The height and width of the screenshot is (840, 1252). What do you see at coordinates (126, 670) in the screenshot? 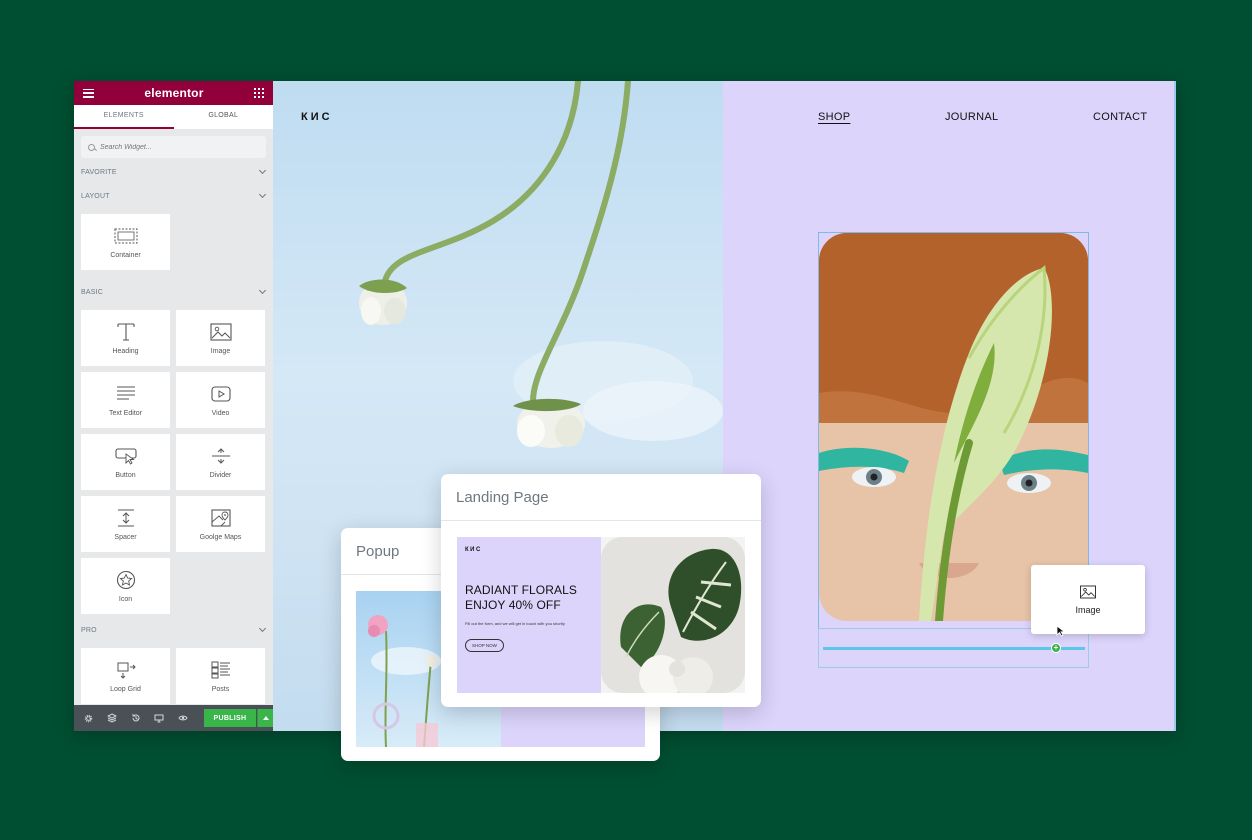
I see `loop-grid-icon` at bounding box center [126, 670].